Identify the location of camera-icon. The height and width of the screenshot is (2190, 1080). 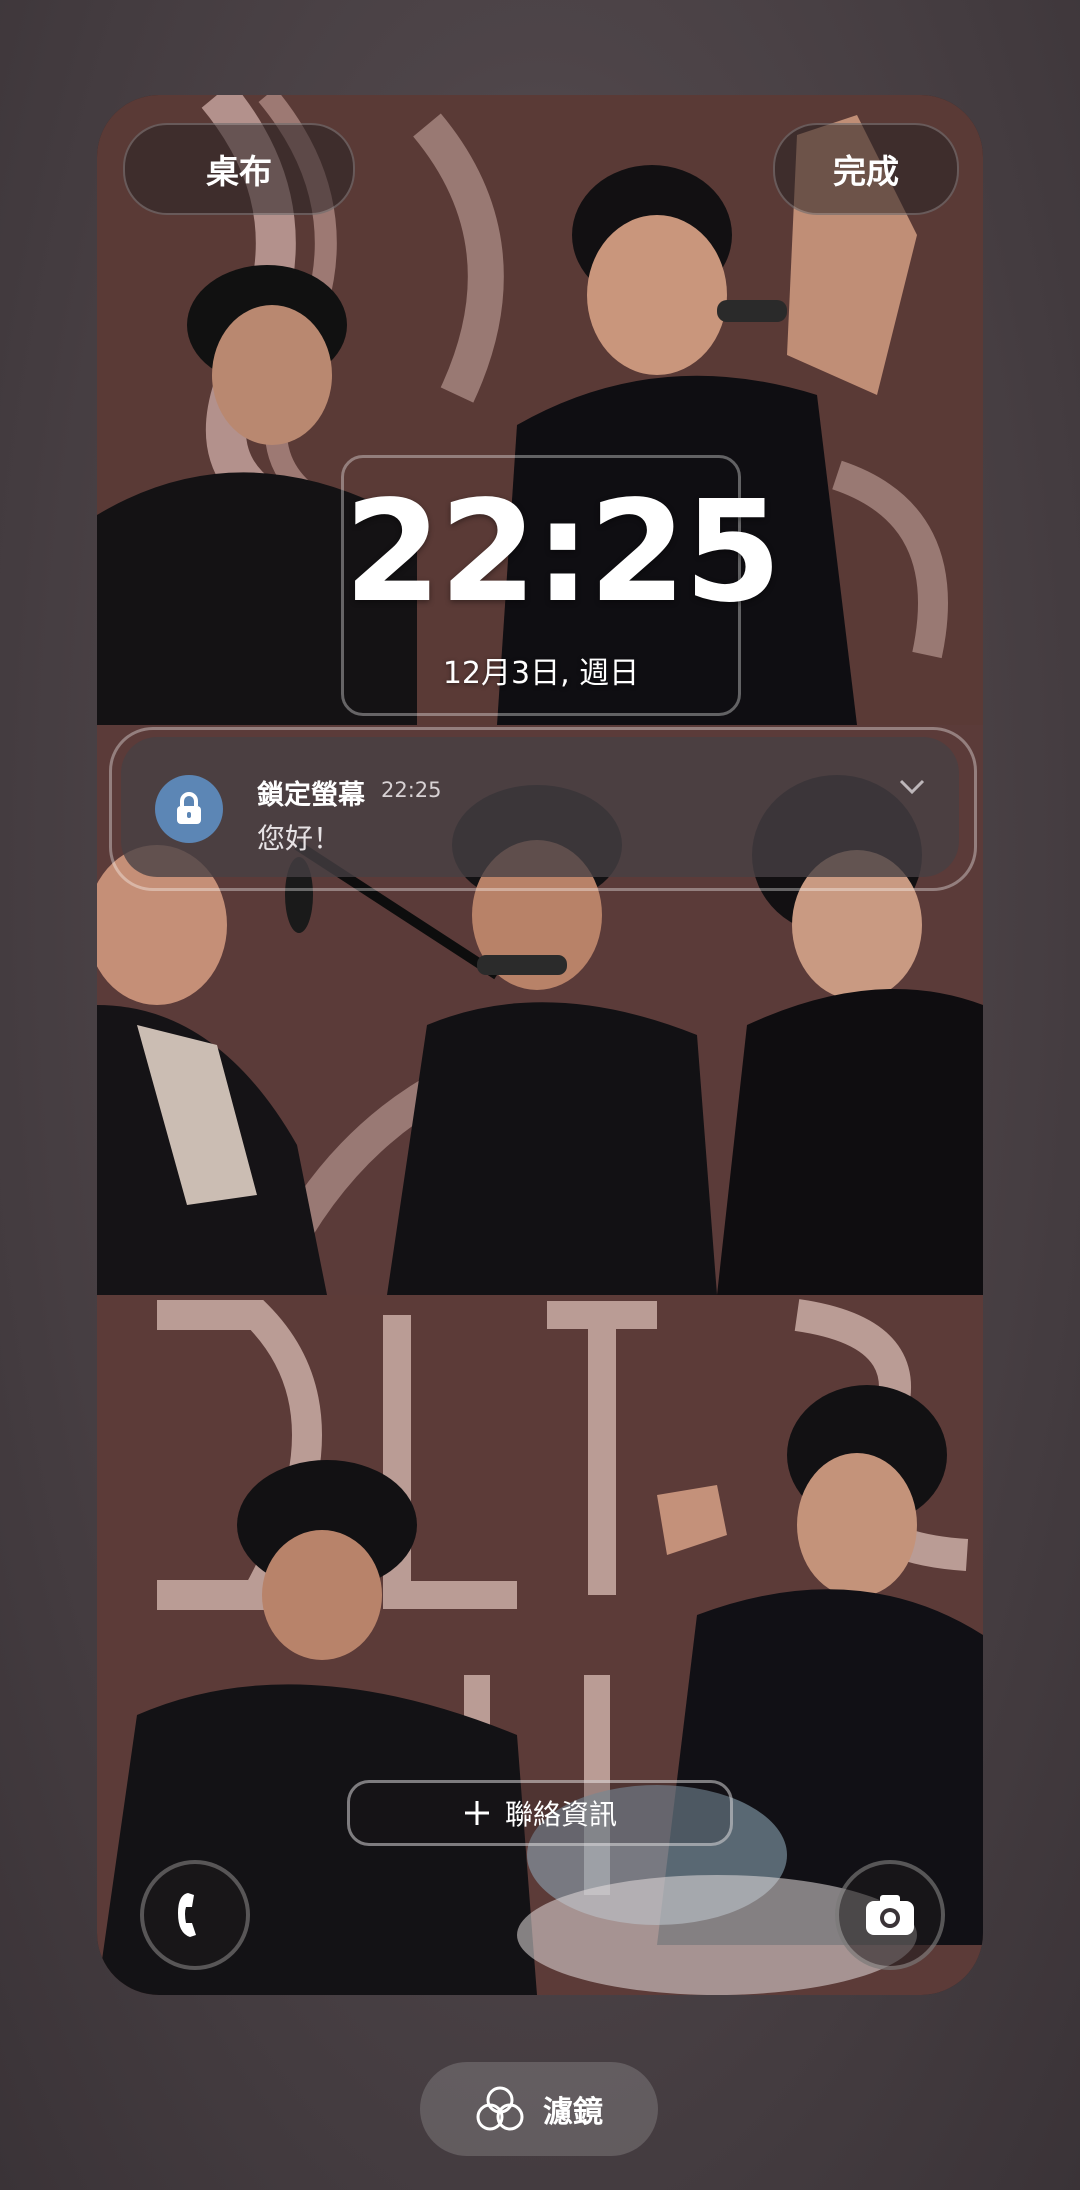
(890, 1915).